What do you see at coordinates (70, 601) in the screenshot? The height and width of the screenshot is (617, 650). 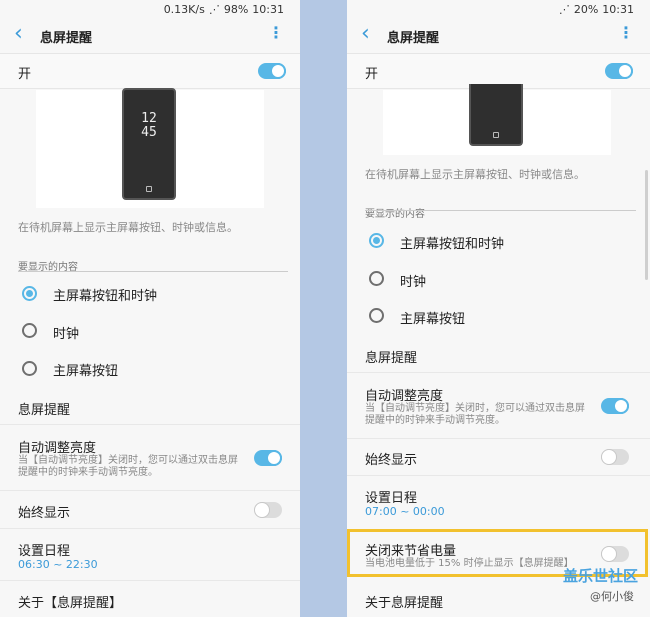 I see `about-link: 关于【息屏提醒】` at bounding box center [70, 601].